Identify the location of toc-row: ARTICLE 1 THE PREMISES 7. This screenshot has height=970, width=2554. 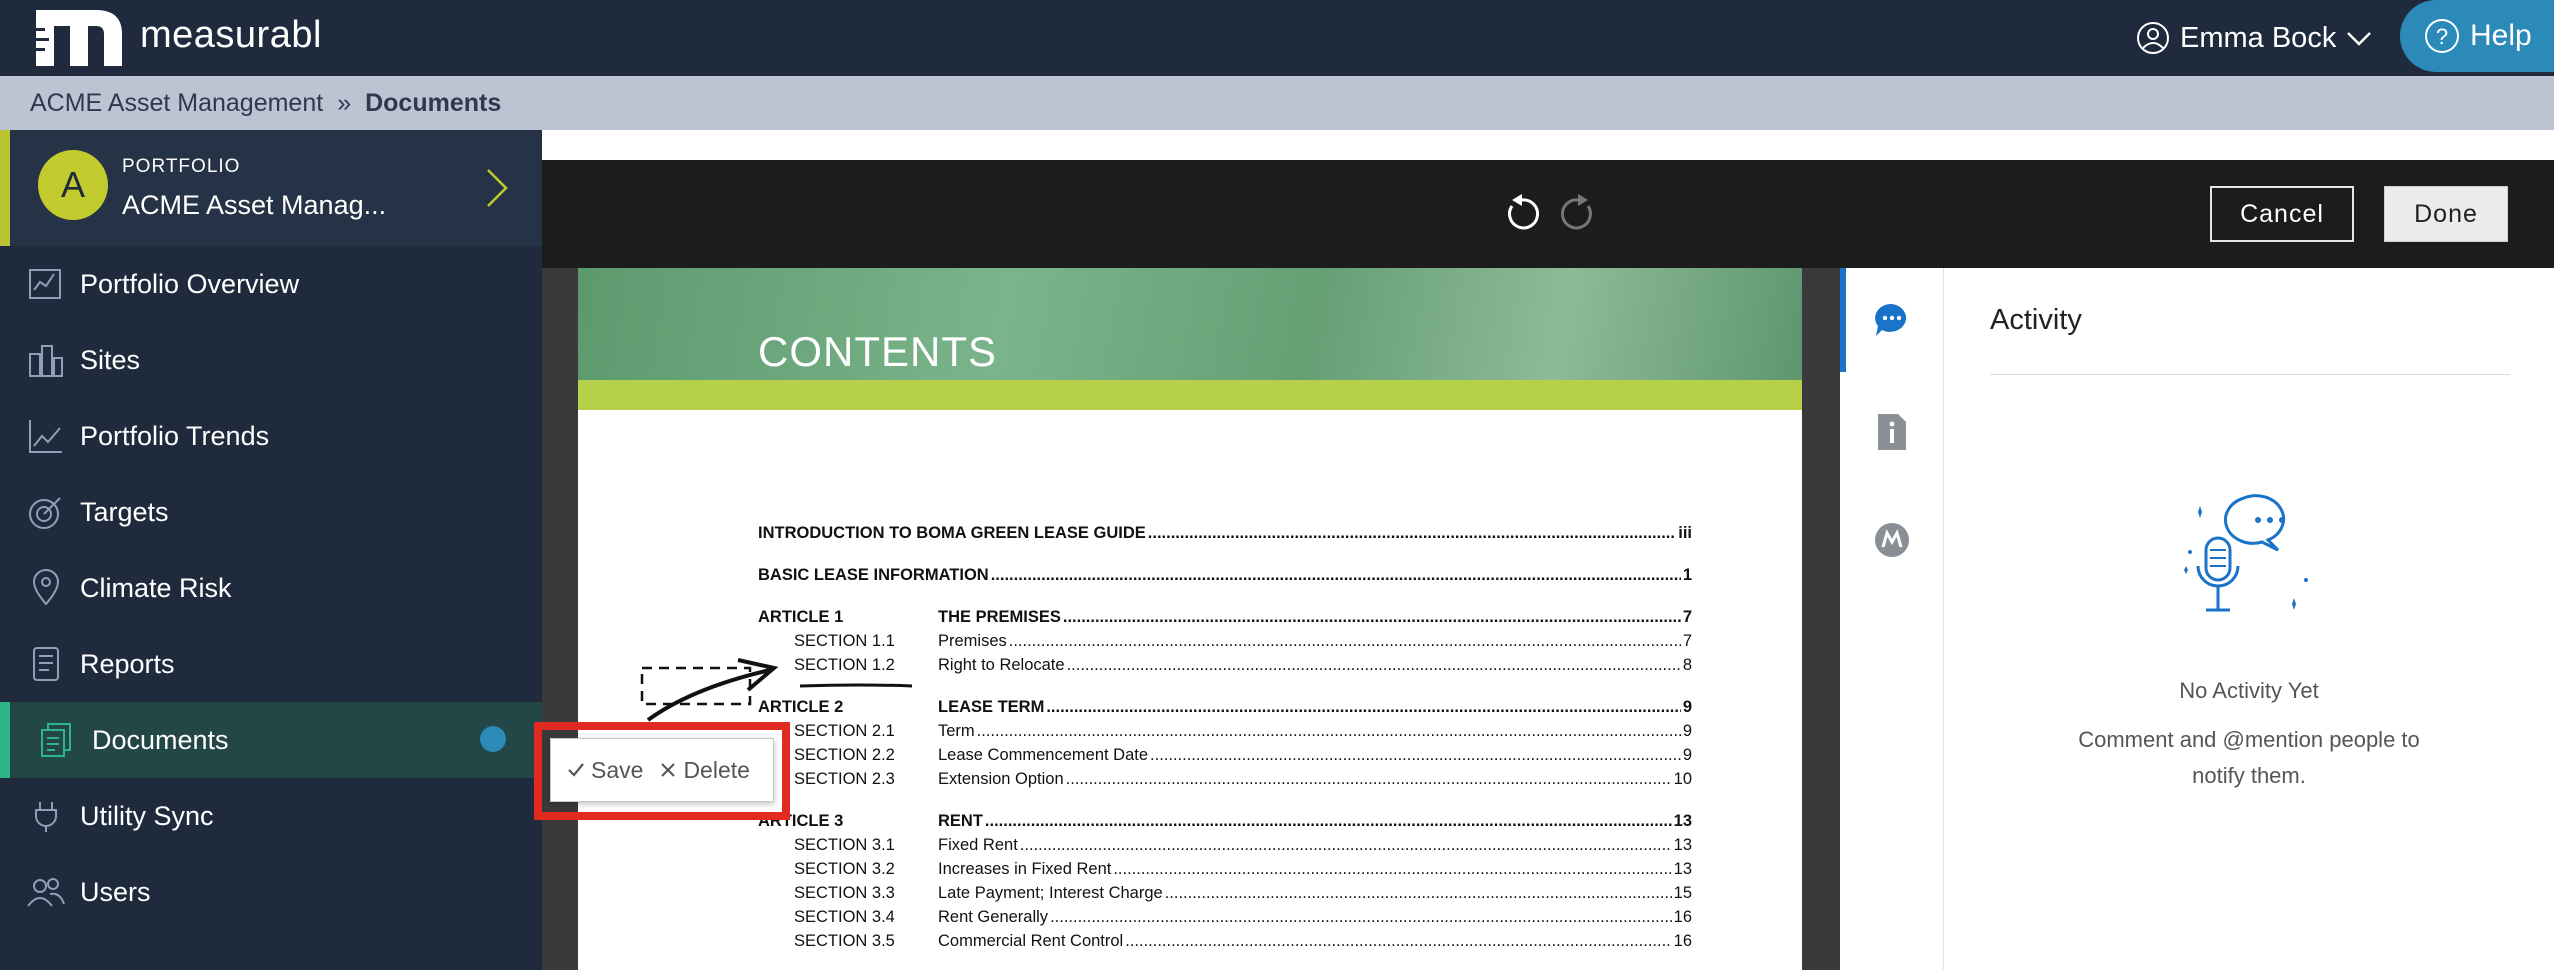
(1225, 617).